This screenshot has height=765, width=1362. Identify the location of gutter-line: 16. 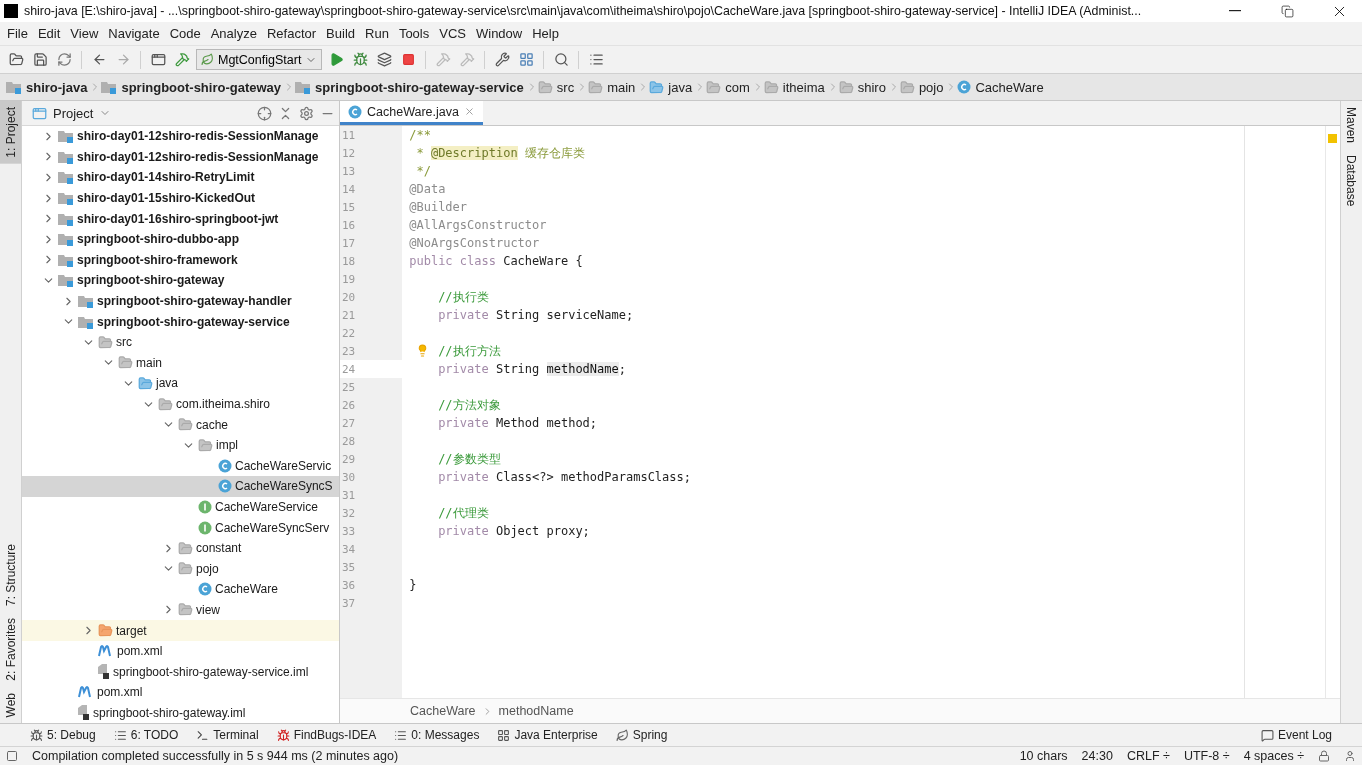
(349, 225).